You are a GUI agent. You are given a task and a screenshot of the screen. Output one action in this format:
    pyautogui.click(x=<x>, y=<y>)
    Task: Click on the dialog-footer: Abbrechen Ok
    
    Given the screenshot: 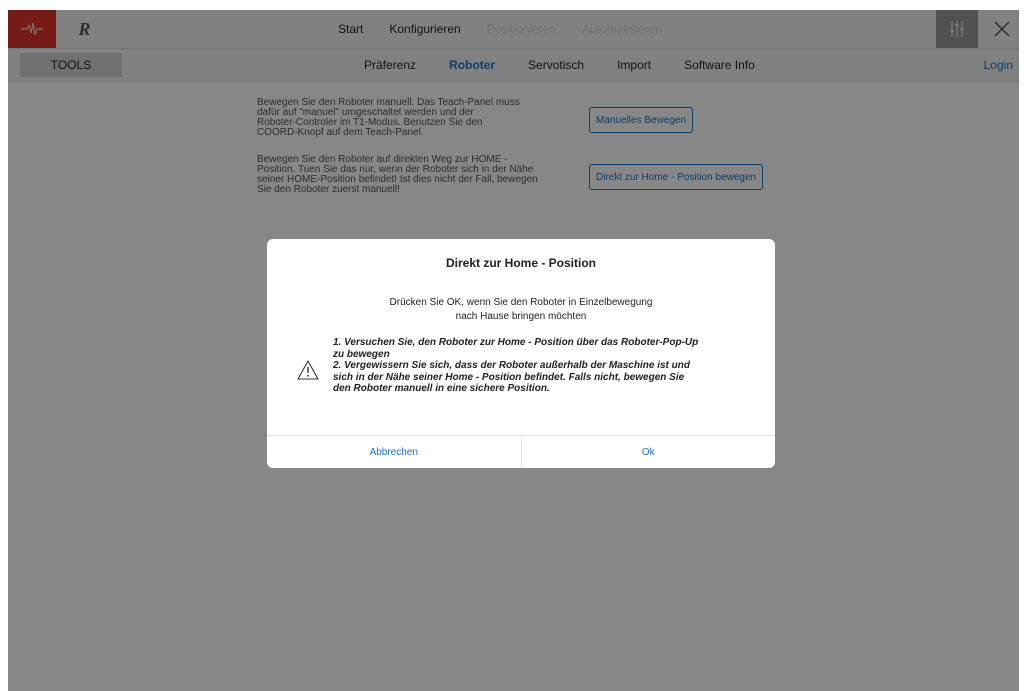 What is the action you would take?
    pyautogui.click(x=521, y=451)
    